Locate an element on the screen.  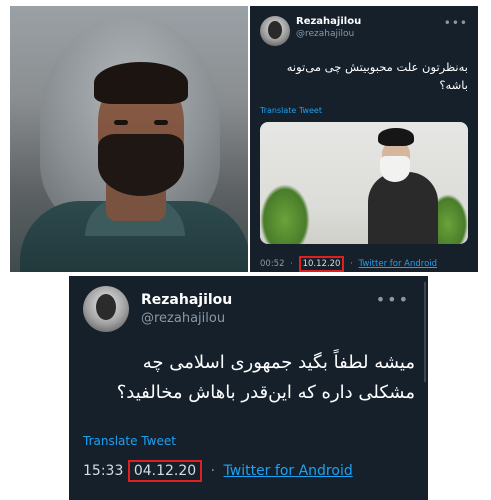
image-beard is located at coordinates (395, 169).